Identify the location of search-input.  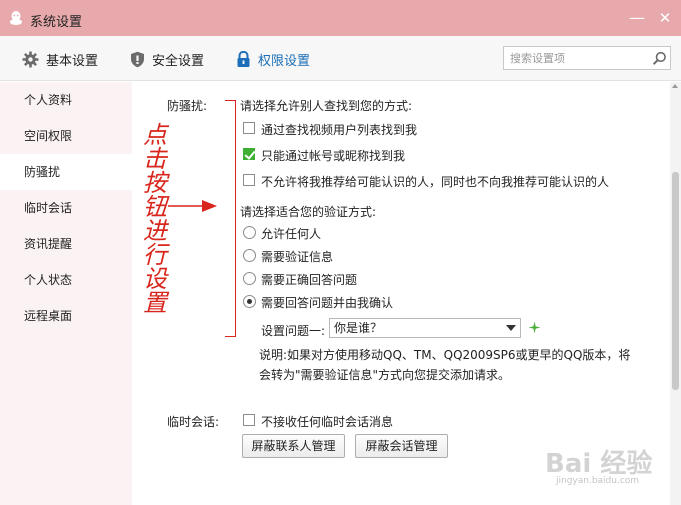
(576, 58).